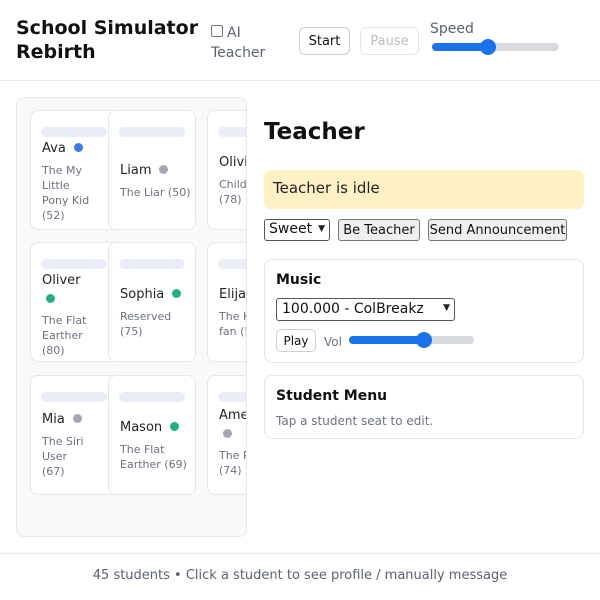 The height and width of the screenshot is (600, 600). Describe the element at coordinates (136, 170) in the screenshot. I see `student-name: Liam` at that location.